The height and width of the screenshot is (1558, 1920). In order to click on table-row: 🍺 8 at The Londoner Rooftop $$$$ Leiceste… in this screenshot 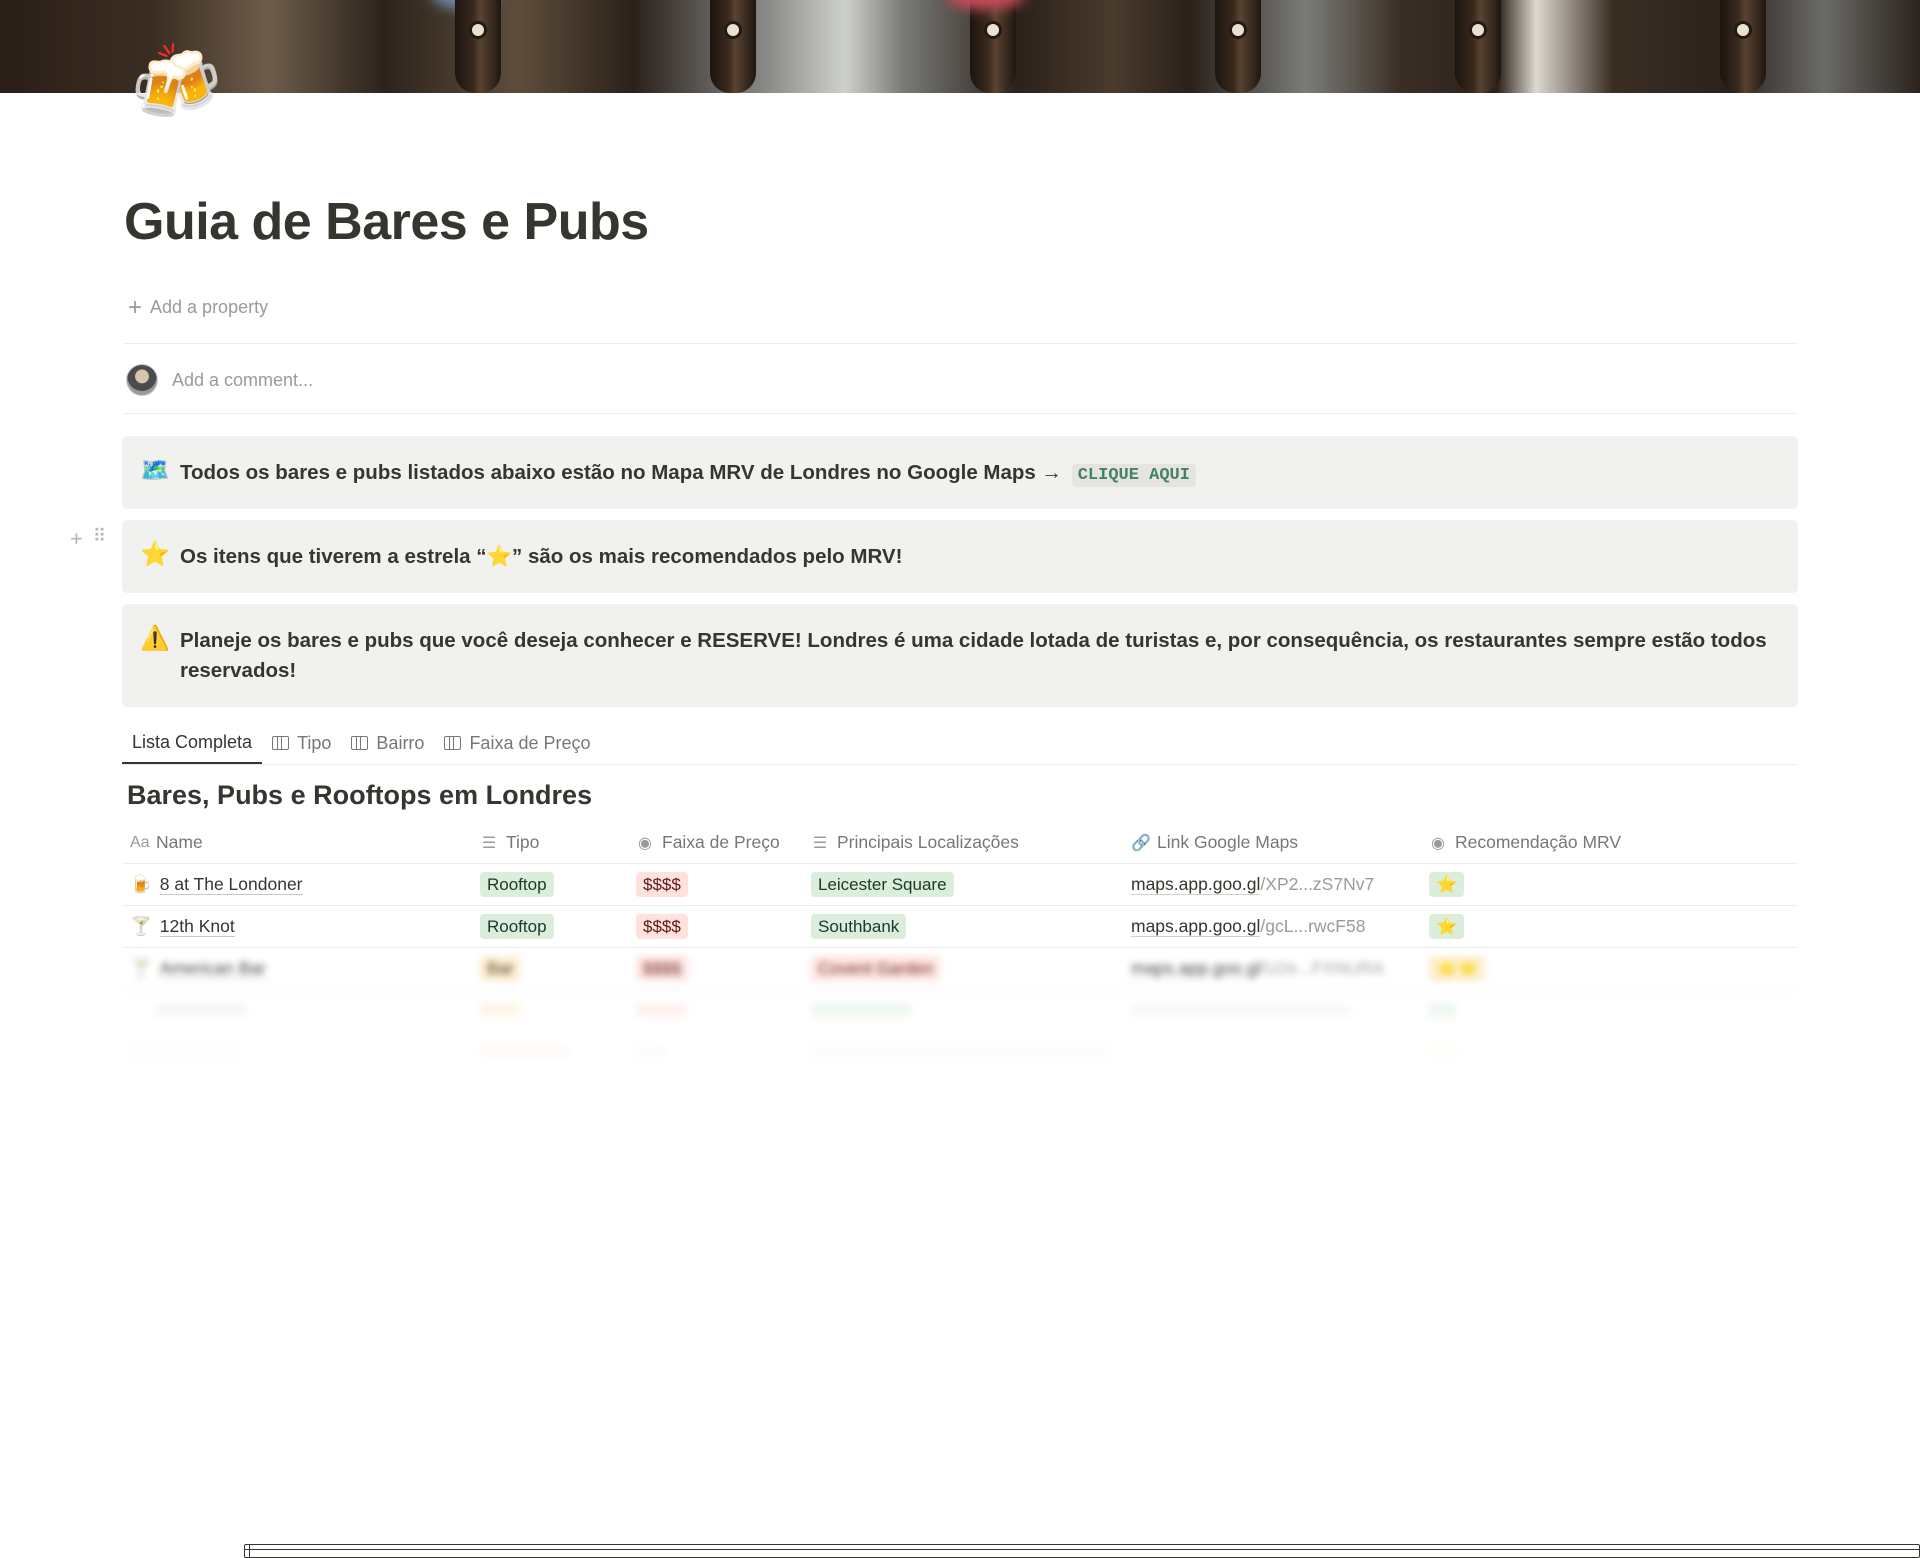, I will do `click(960, 885)`.